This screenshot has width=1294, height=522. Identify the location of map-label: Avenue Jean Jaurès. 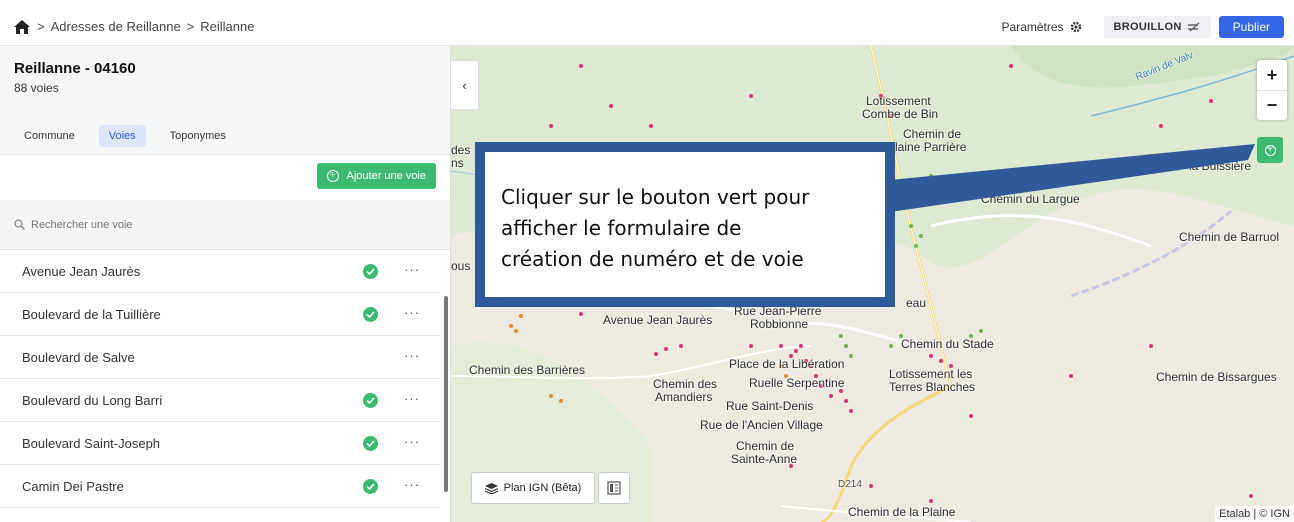
(658, 320).